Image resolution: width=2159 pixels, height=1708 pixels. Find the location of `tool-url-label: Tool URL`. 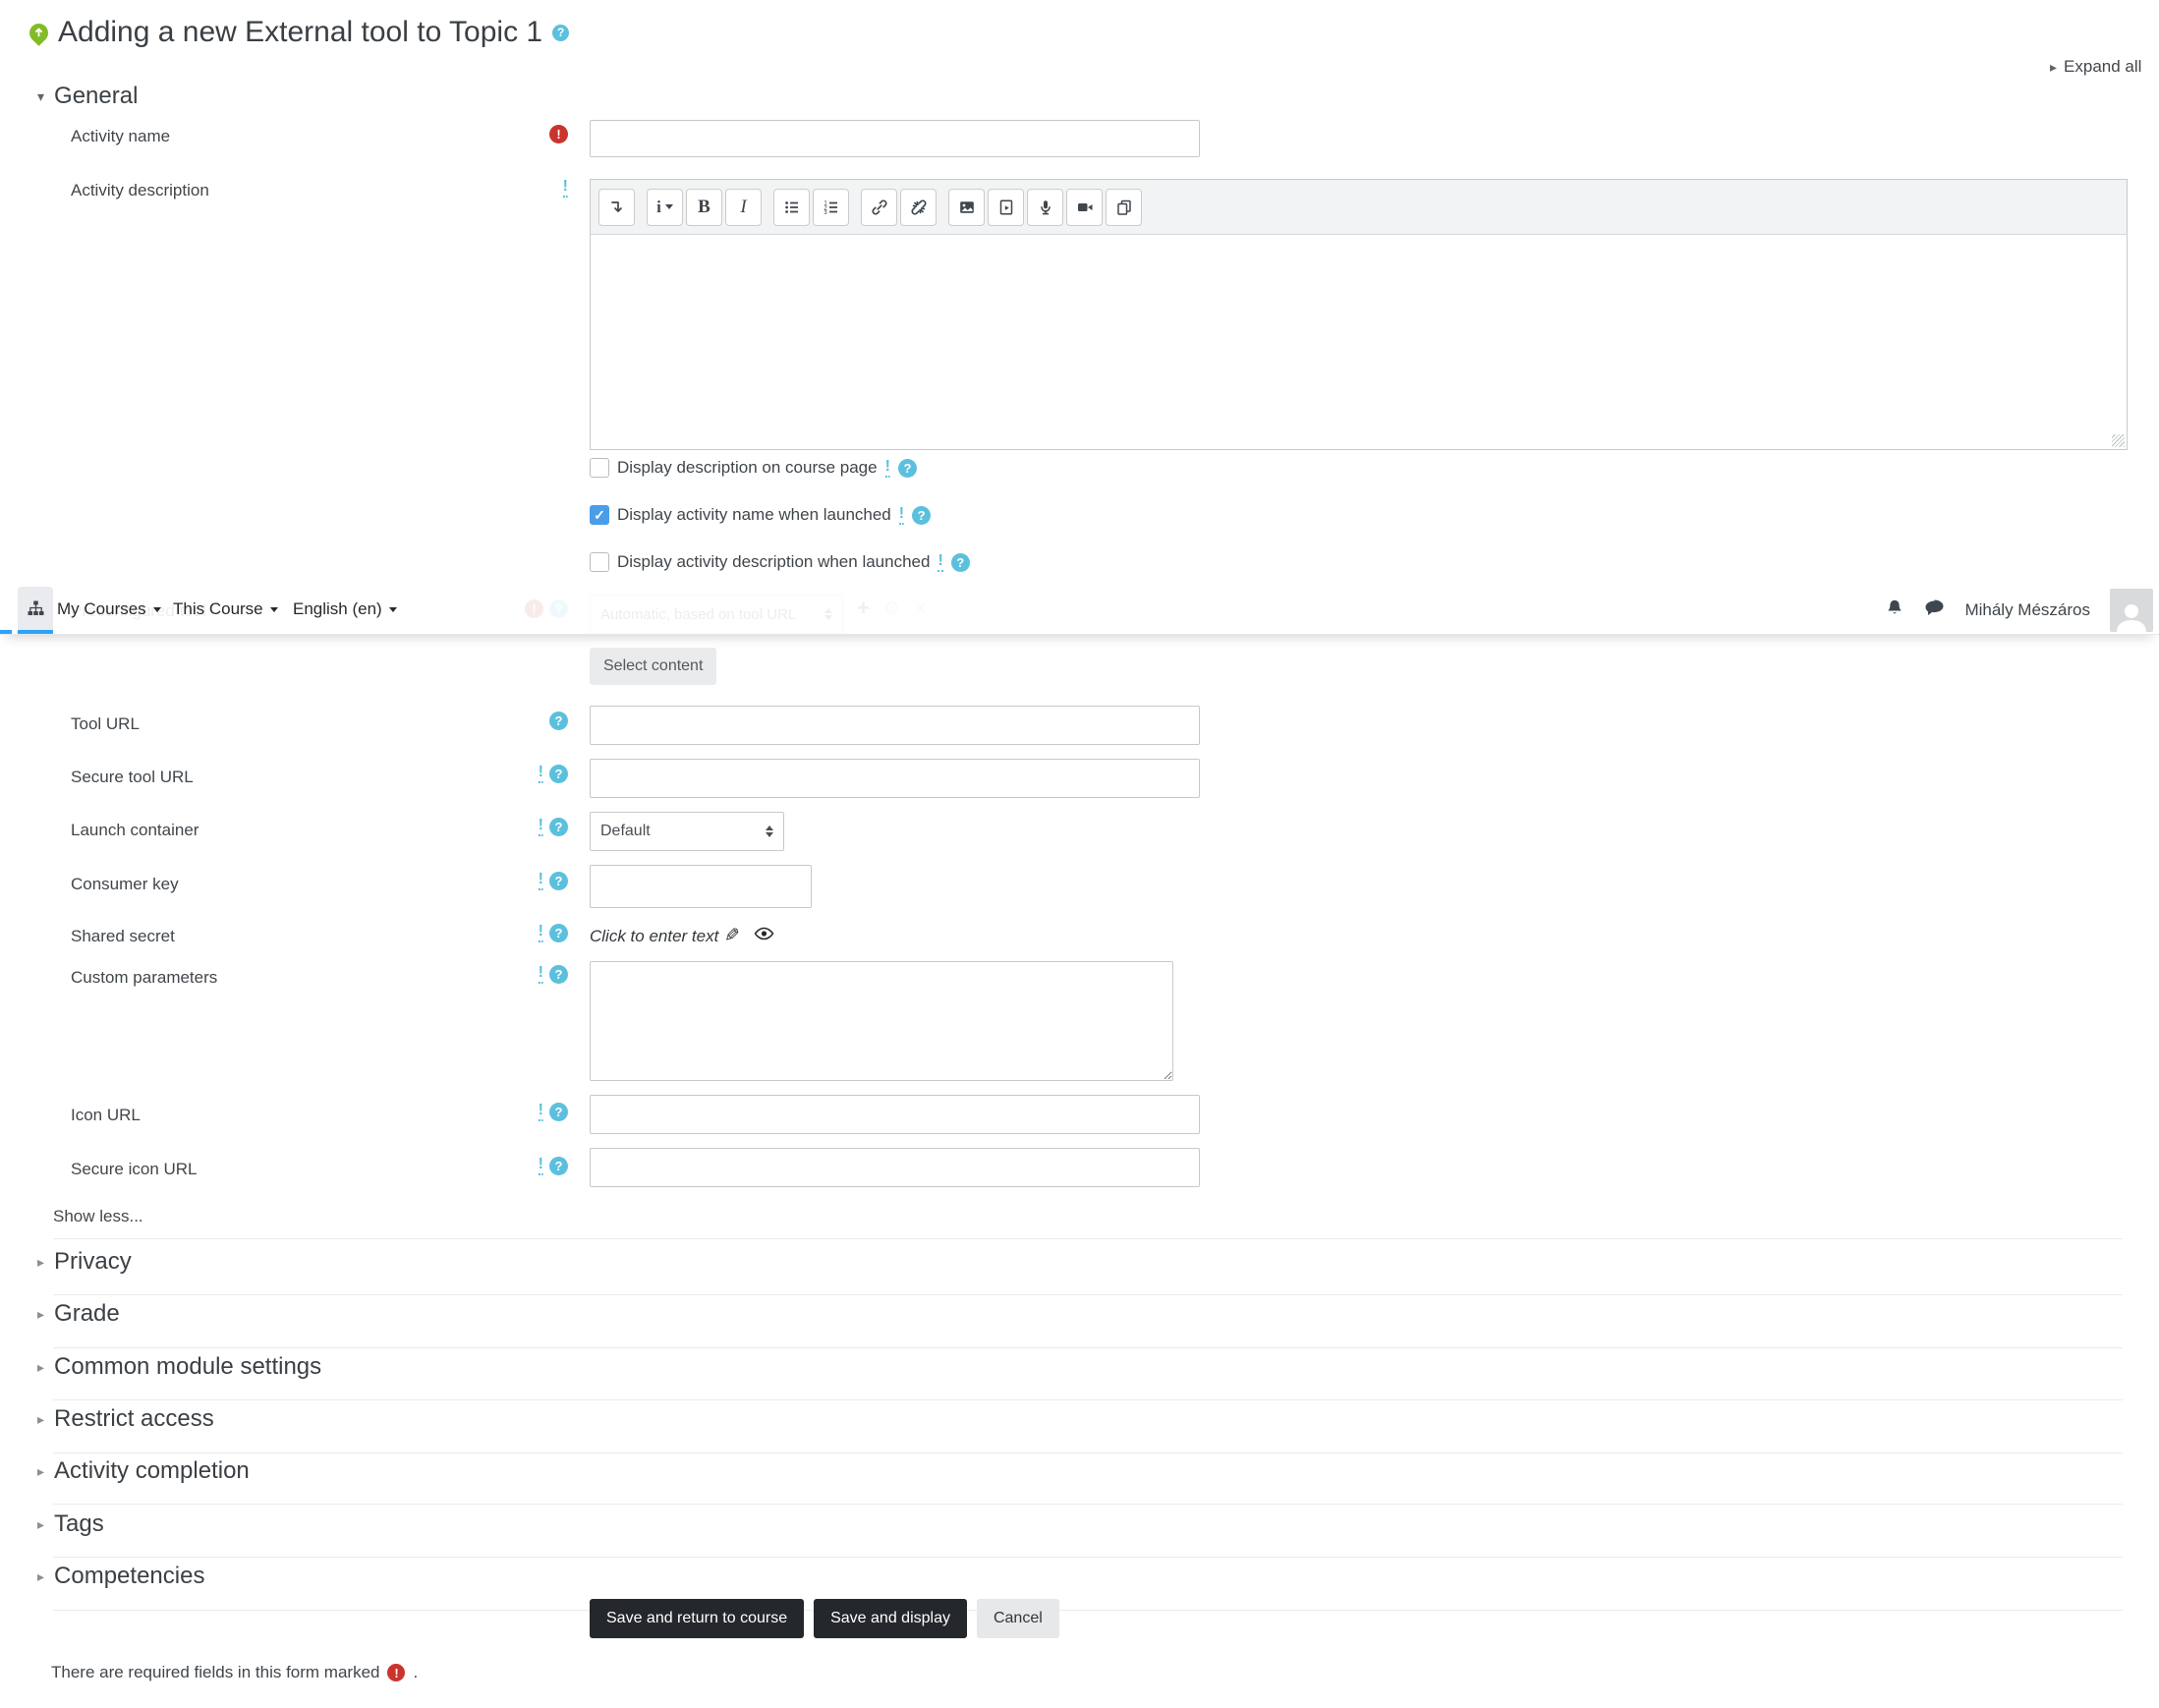

tool-url-label: Tool URL is located at coordinates (105, 723).